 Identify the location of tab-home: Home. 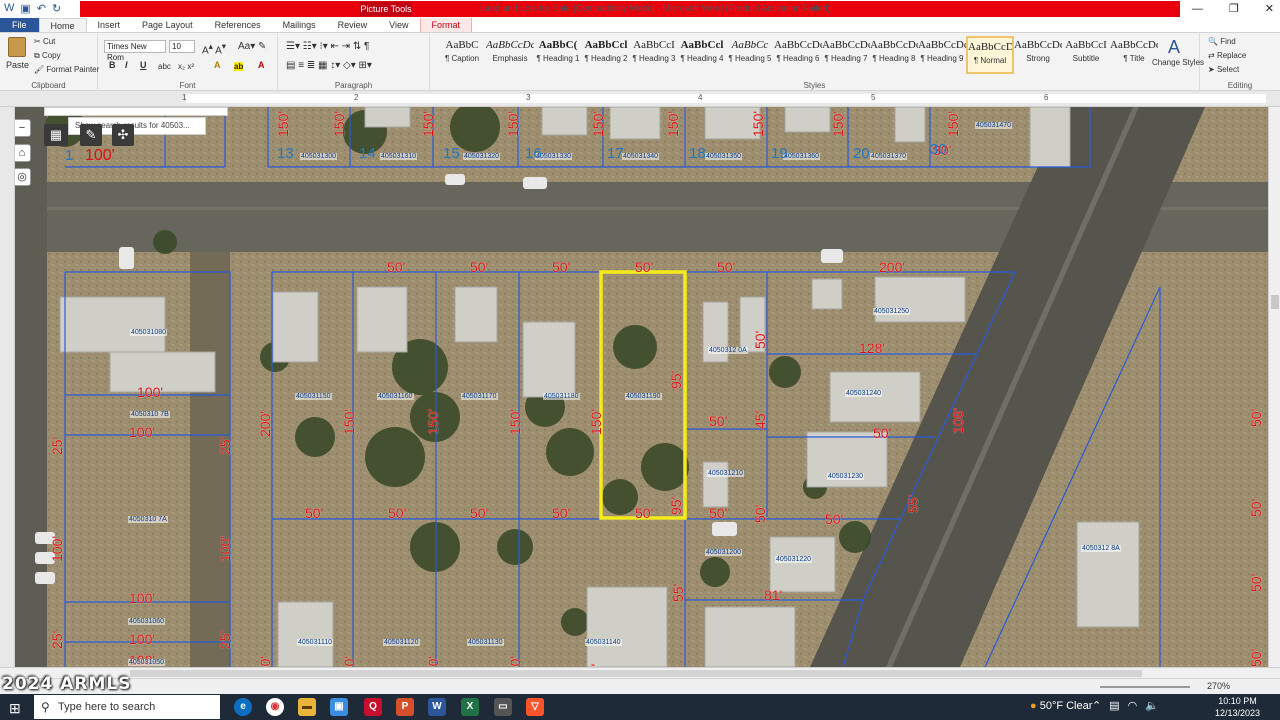
(62, 25).